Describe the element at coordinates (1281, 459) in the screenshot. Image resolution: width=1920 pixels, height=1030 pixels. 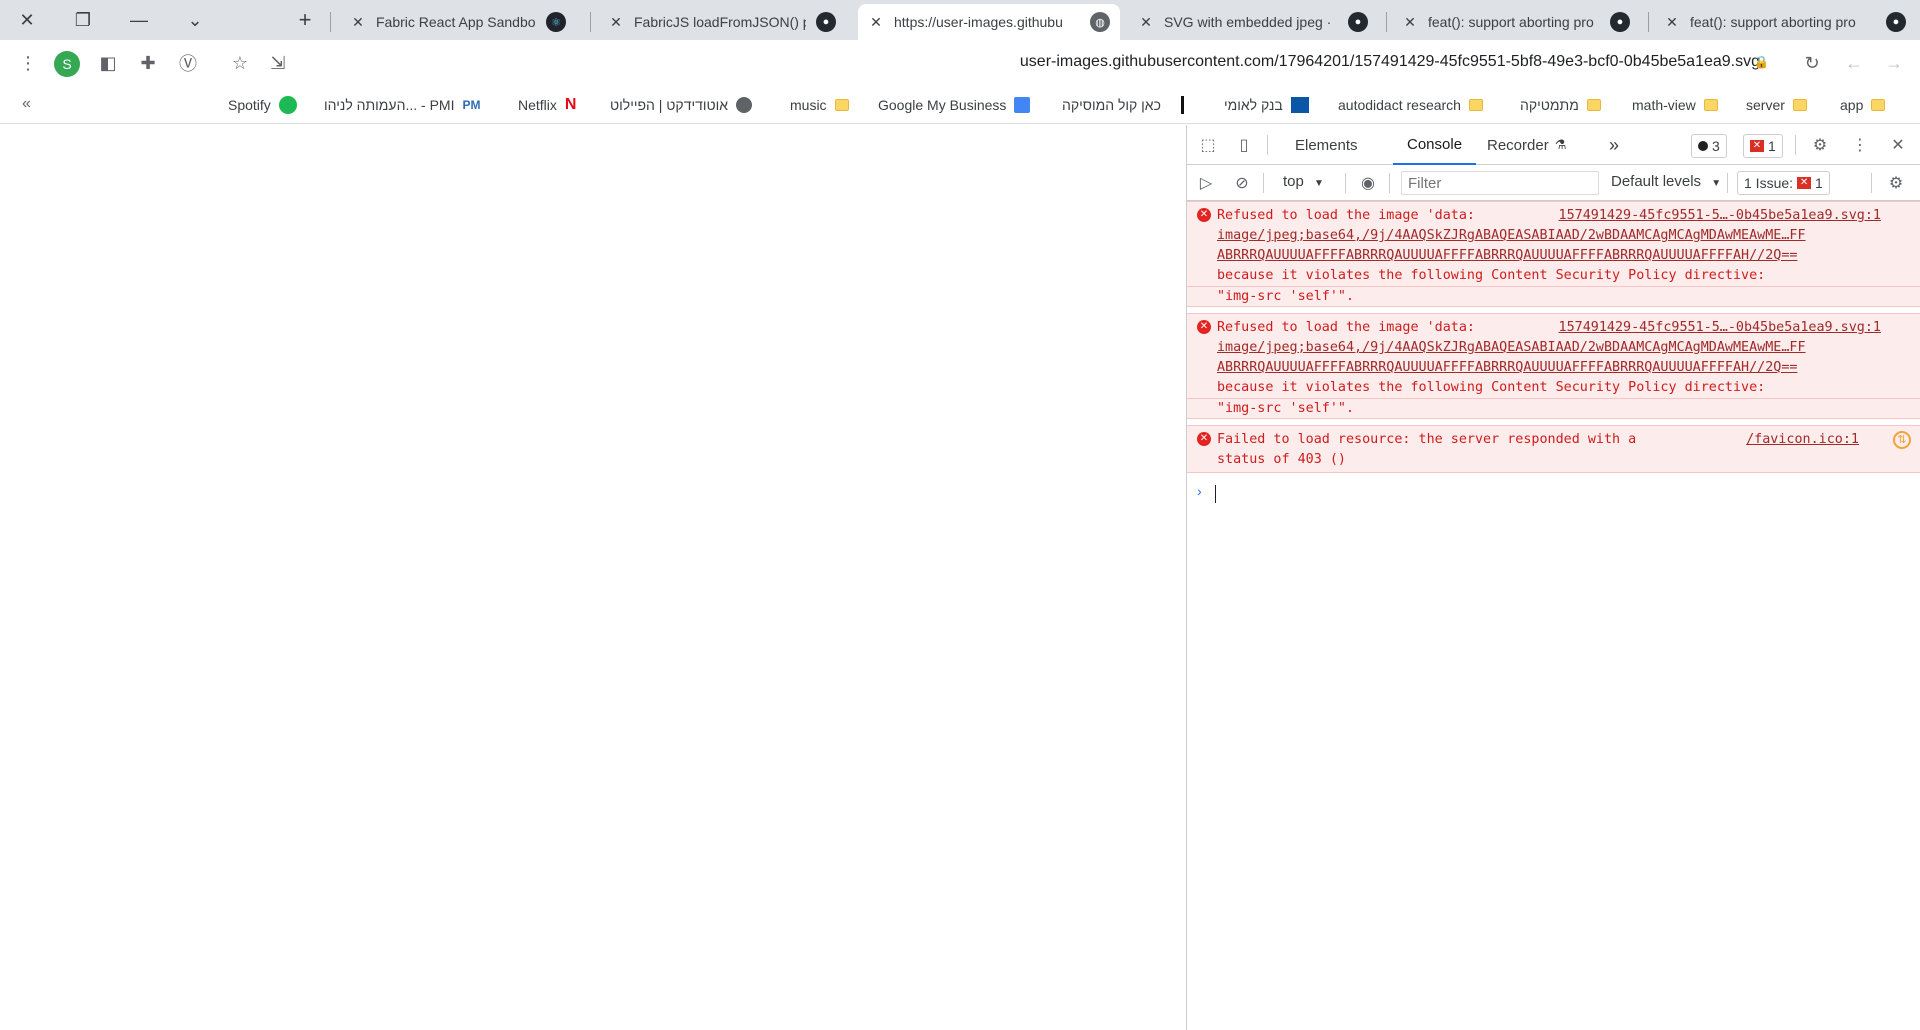
I see `message-line: status of 403 ()` at that location.